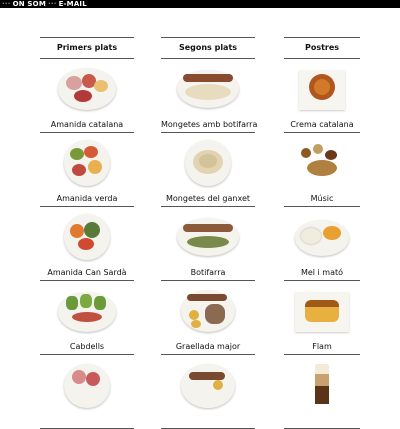 The image size is (400, 429). I want to click on top-nav-bar: ··· ON SOM ··· E-MAIL, so click(200, 4).